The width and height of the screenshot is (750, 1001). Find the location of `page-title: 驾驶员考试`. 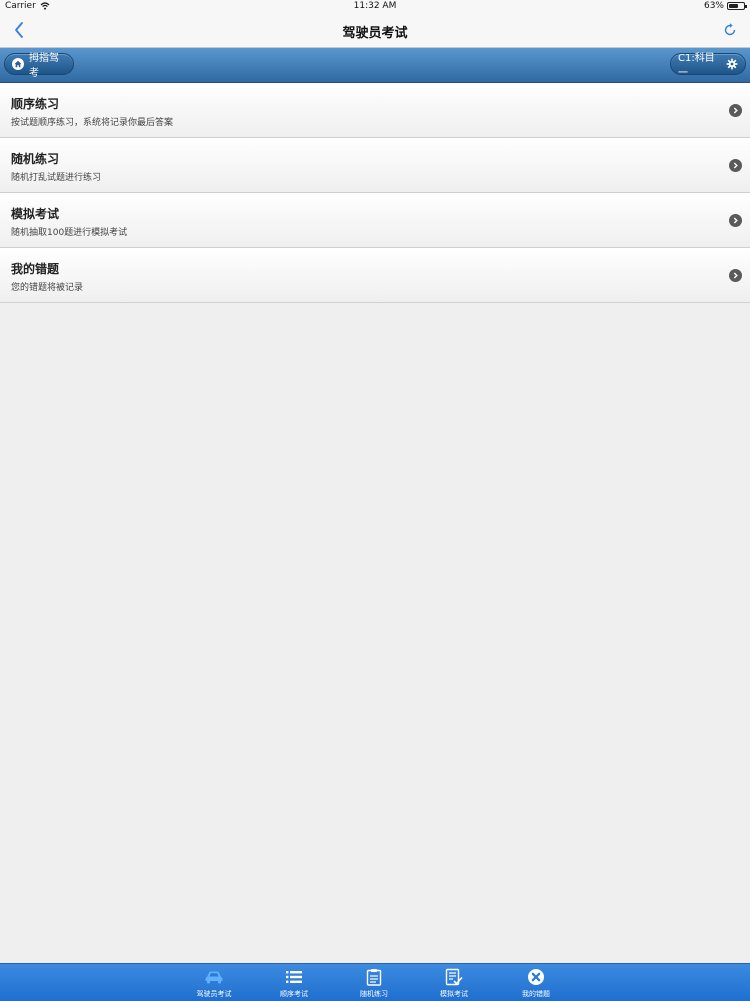

page-title: 驾驶员考试 is located at coordinates (375, 33).